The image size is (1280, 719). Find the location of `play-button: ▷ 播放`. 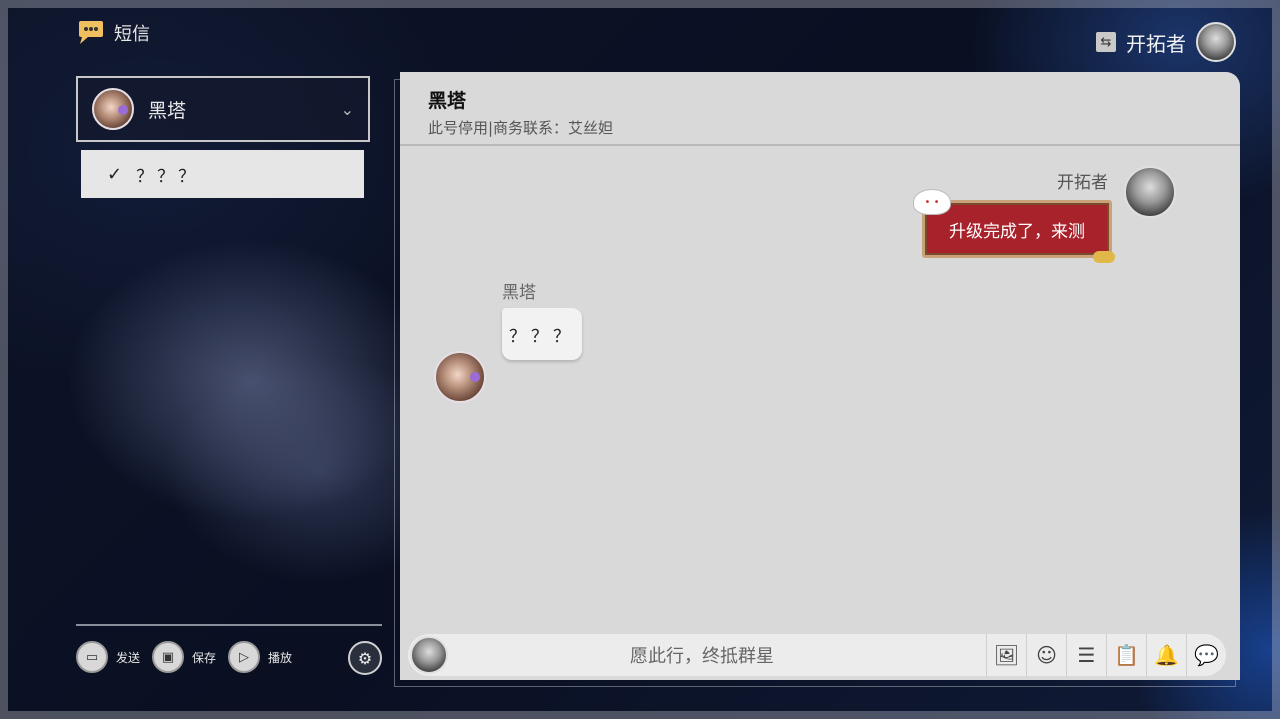

play-button: ▷ 播放 is located at coordinates (260, 657).